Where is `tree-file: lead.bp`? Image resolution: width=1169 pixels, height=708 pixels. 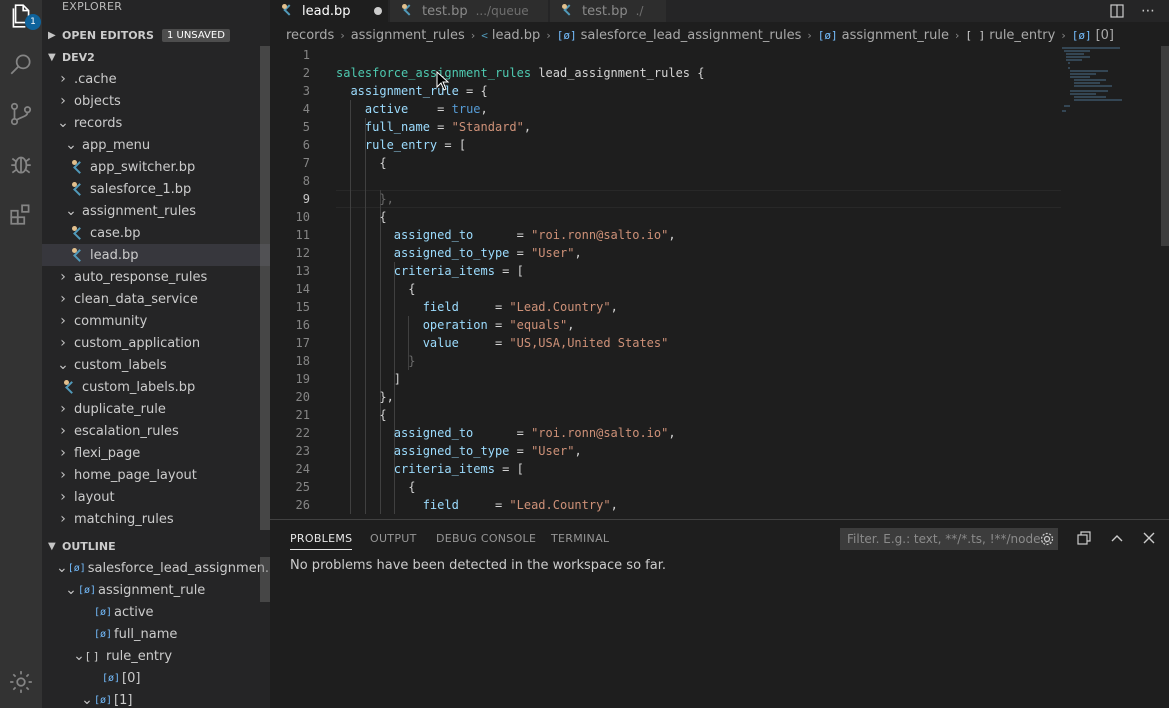 tree-file: lead.bp is located at coordinates (156, 255).